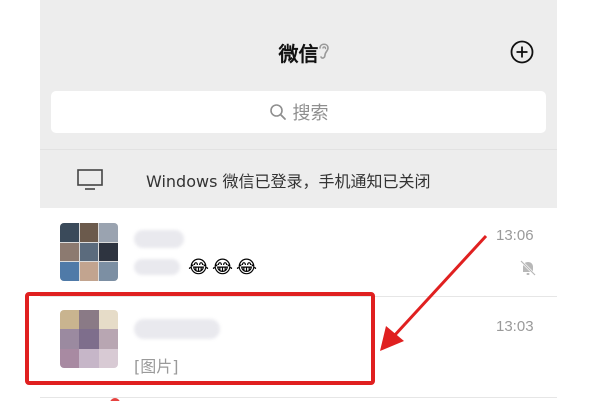 The width and height of the screenshot is (600, 401). Describe the element at coordinates (247, 267) in the screenshot. I see `emoji-3: 😂` at that location.